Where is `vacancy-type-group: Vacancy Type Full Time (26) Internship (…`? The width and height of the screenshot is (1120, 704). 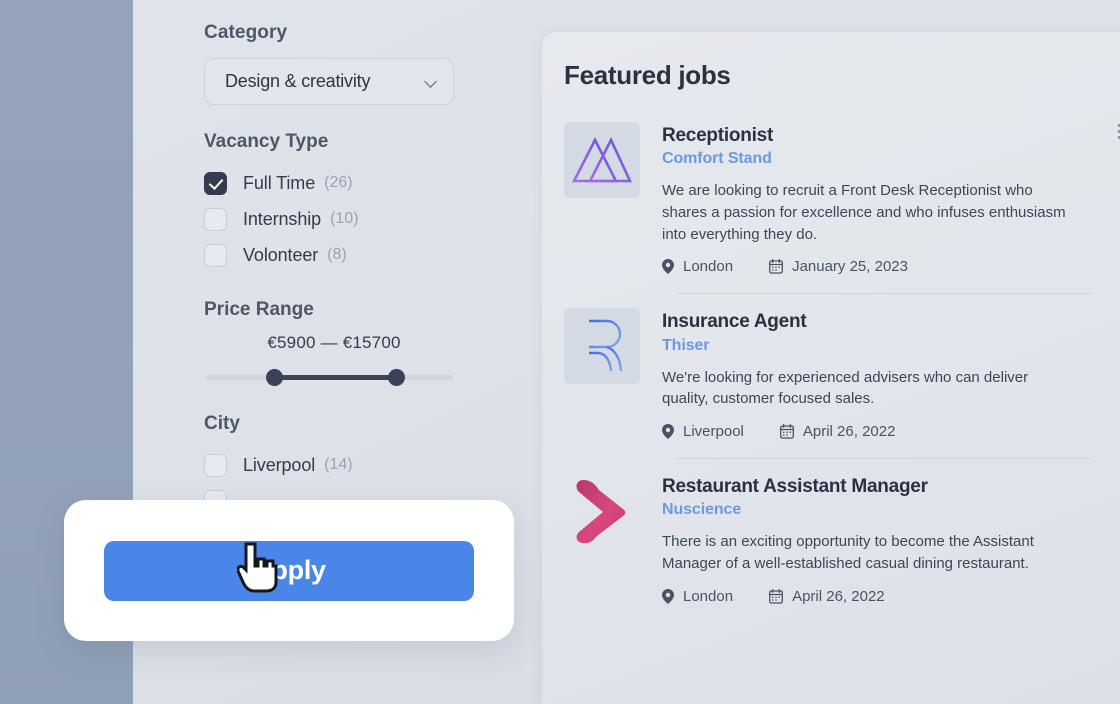
vacancy-type-group: Vacancy Type Full Time (26) Internship (… is located at coordinates (334, 202).